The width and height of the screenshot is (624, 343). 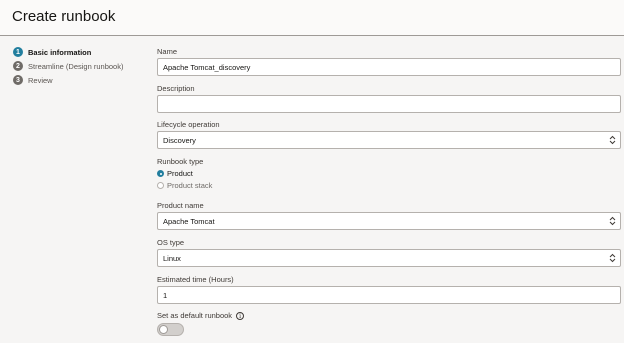 What do you see at coordinates (188, 124) in the screenshot?
I see `lifecycle-label: Lifecycle operation` at bounding box center [188, 124].